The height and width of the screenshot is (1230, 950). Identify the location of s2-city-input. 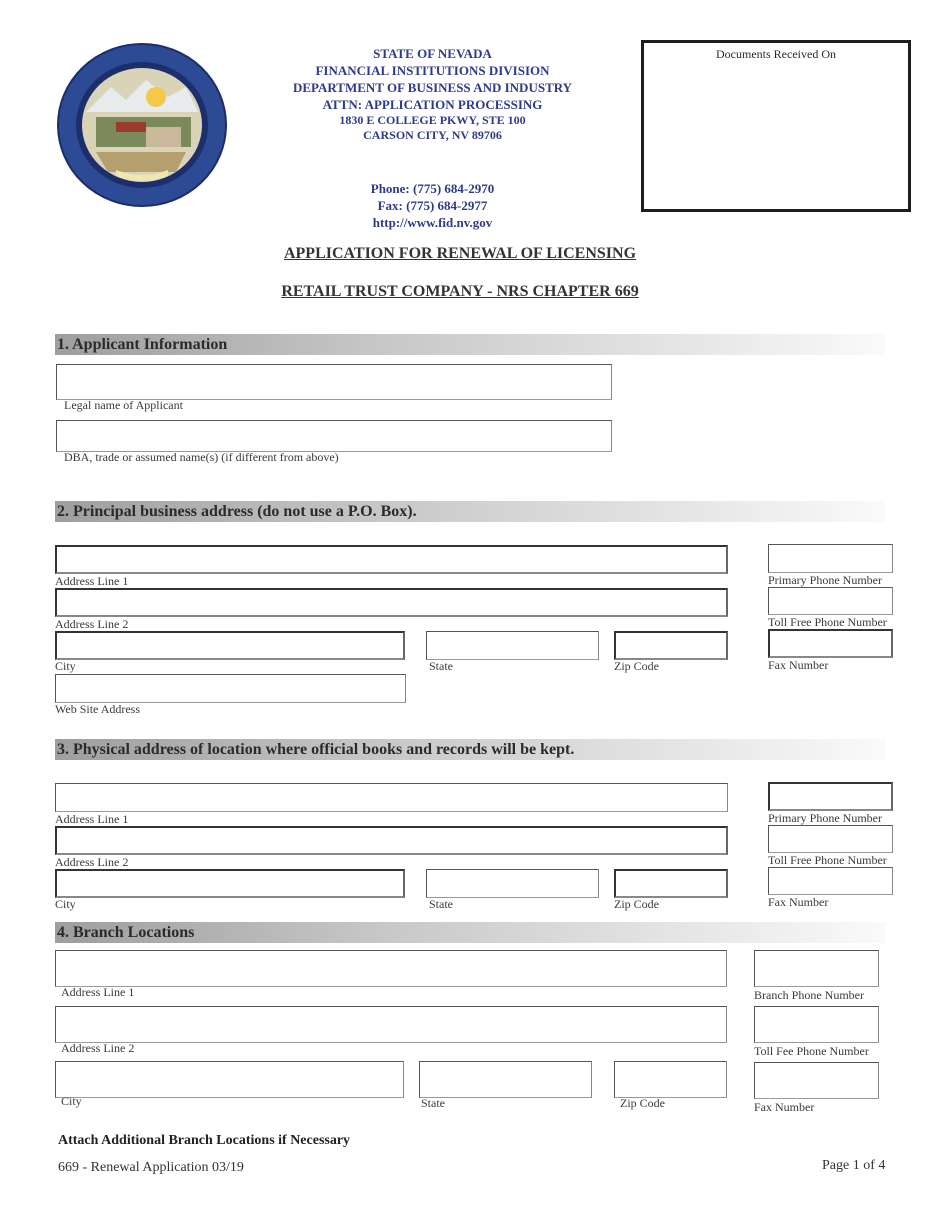
(230, 645).